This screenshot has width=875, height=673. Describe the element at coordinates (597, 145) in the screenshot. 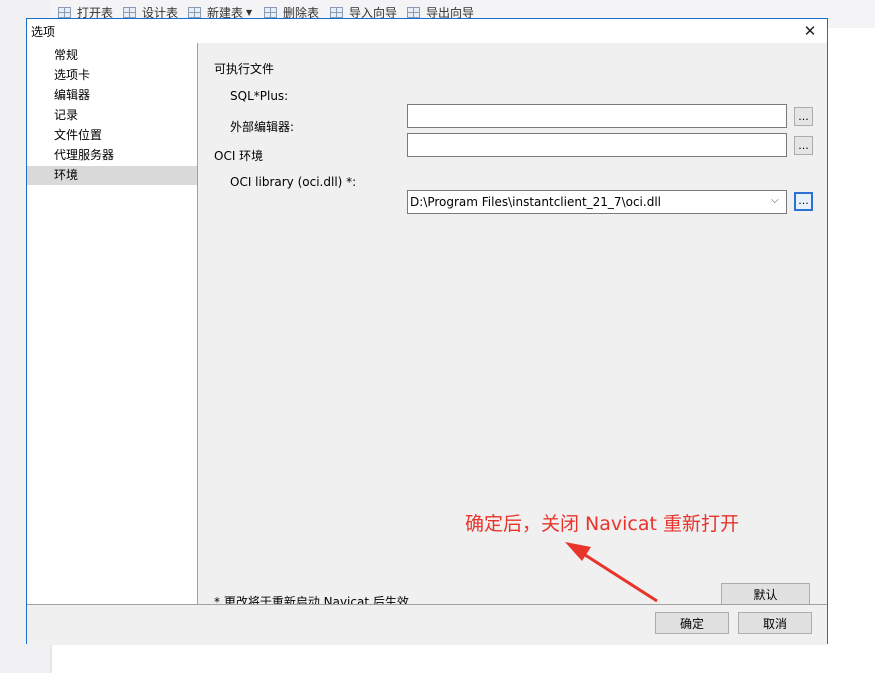

I see `external-editor-input` at that location.